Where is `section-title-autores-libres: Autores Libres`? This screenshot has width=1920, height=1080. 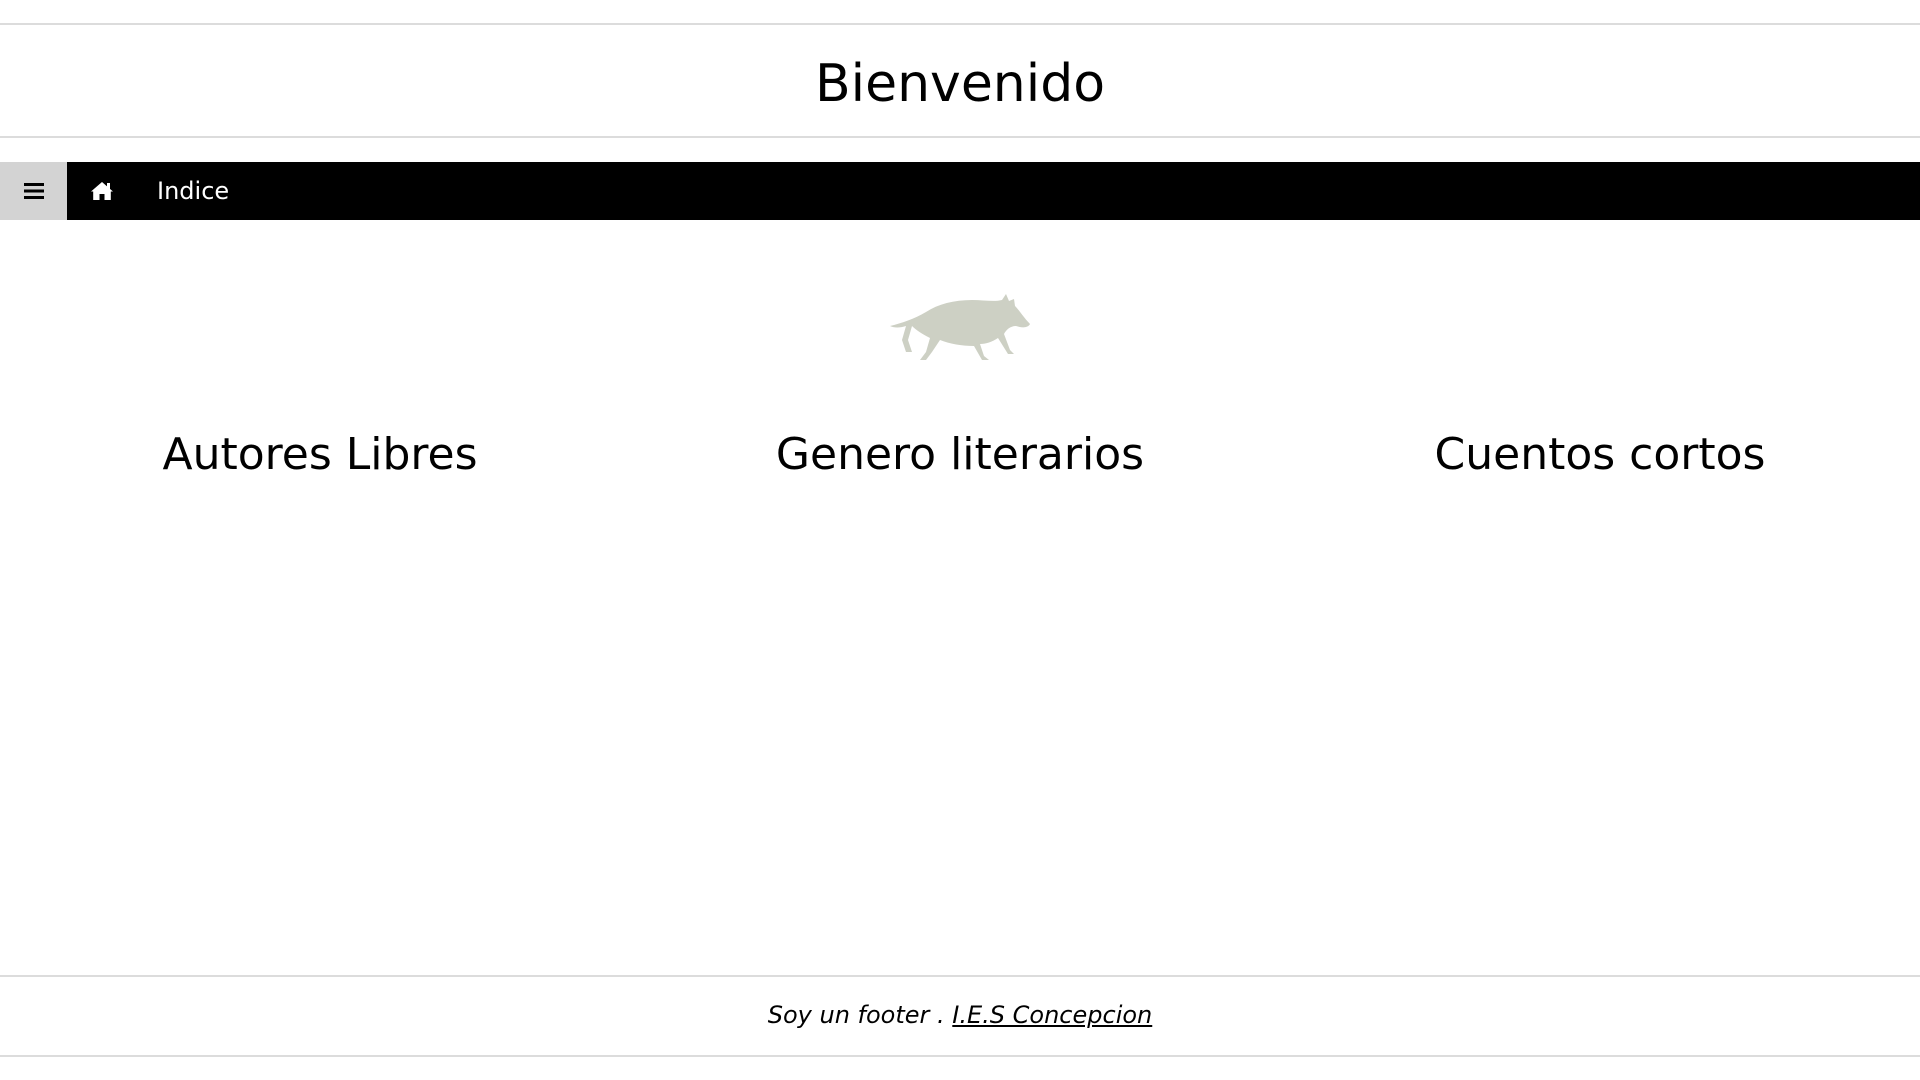 section-title-autores-libres: Autores Libres is located at coordinates (320, 455).